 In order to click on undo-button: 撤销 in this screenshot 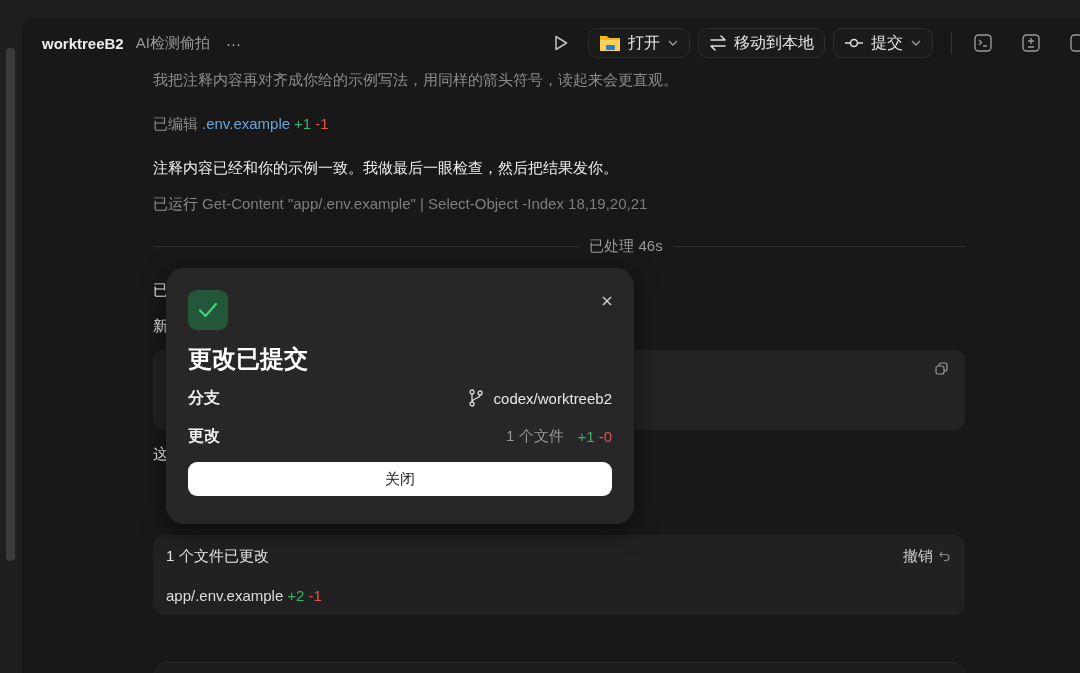, I will do `click(927, 556)`.